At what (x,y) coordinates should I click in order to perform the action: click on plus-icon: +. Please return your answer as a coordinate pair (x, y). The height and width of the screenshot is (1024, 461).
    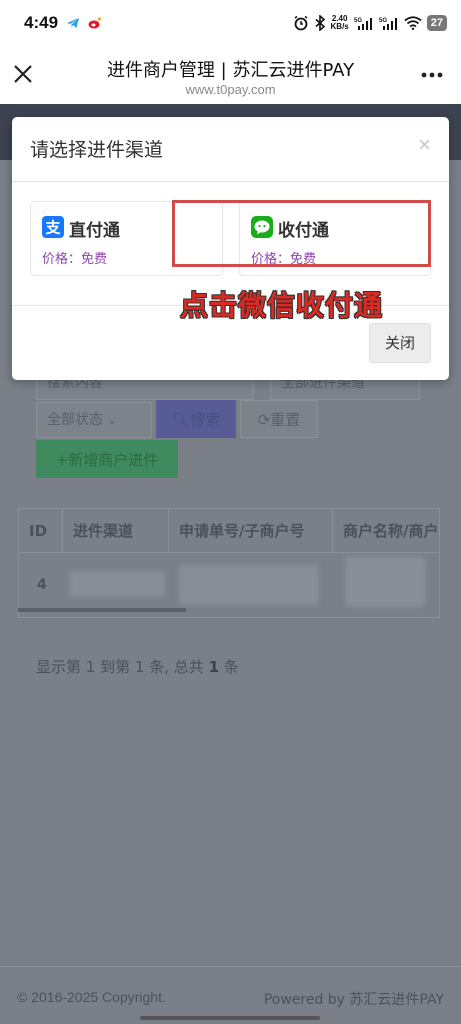
    Looking at the image, I should click on (62, 460).